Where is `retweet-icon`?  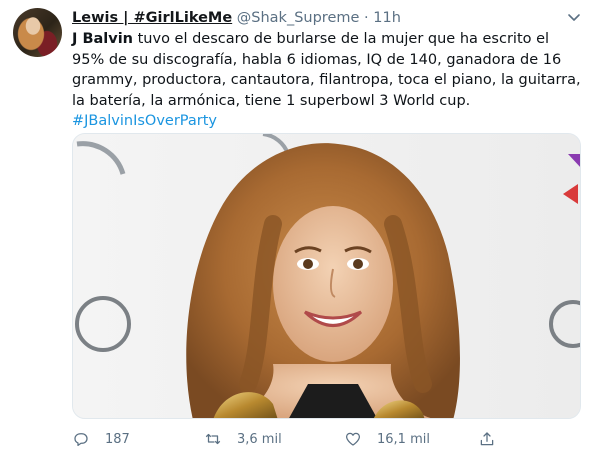 retweet-icon is located at coordinates (213, 439).